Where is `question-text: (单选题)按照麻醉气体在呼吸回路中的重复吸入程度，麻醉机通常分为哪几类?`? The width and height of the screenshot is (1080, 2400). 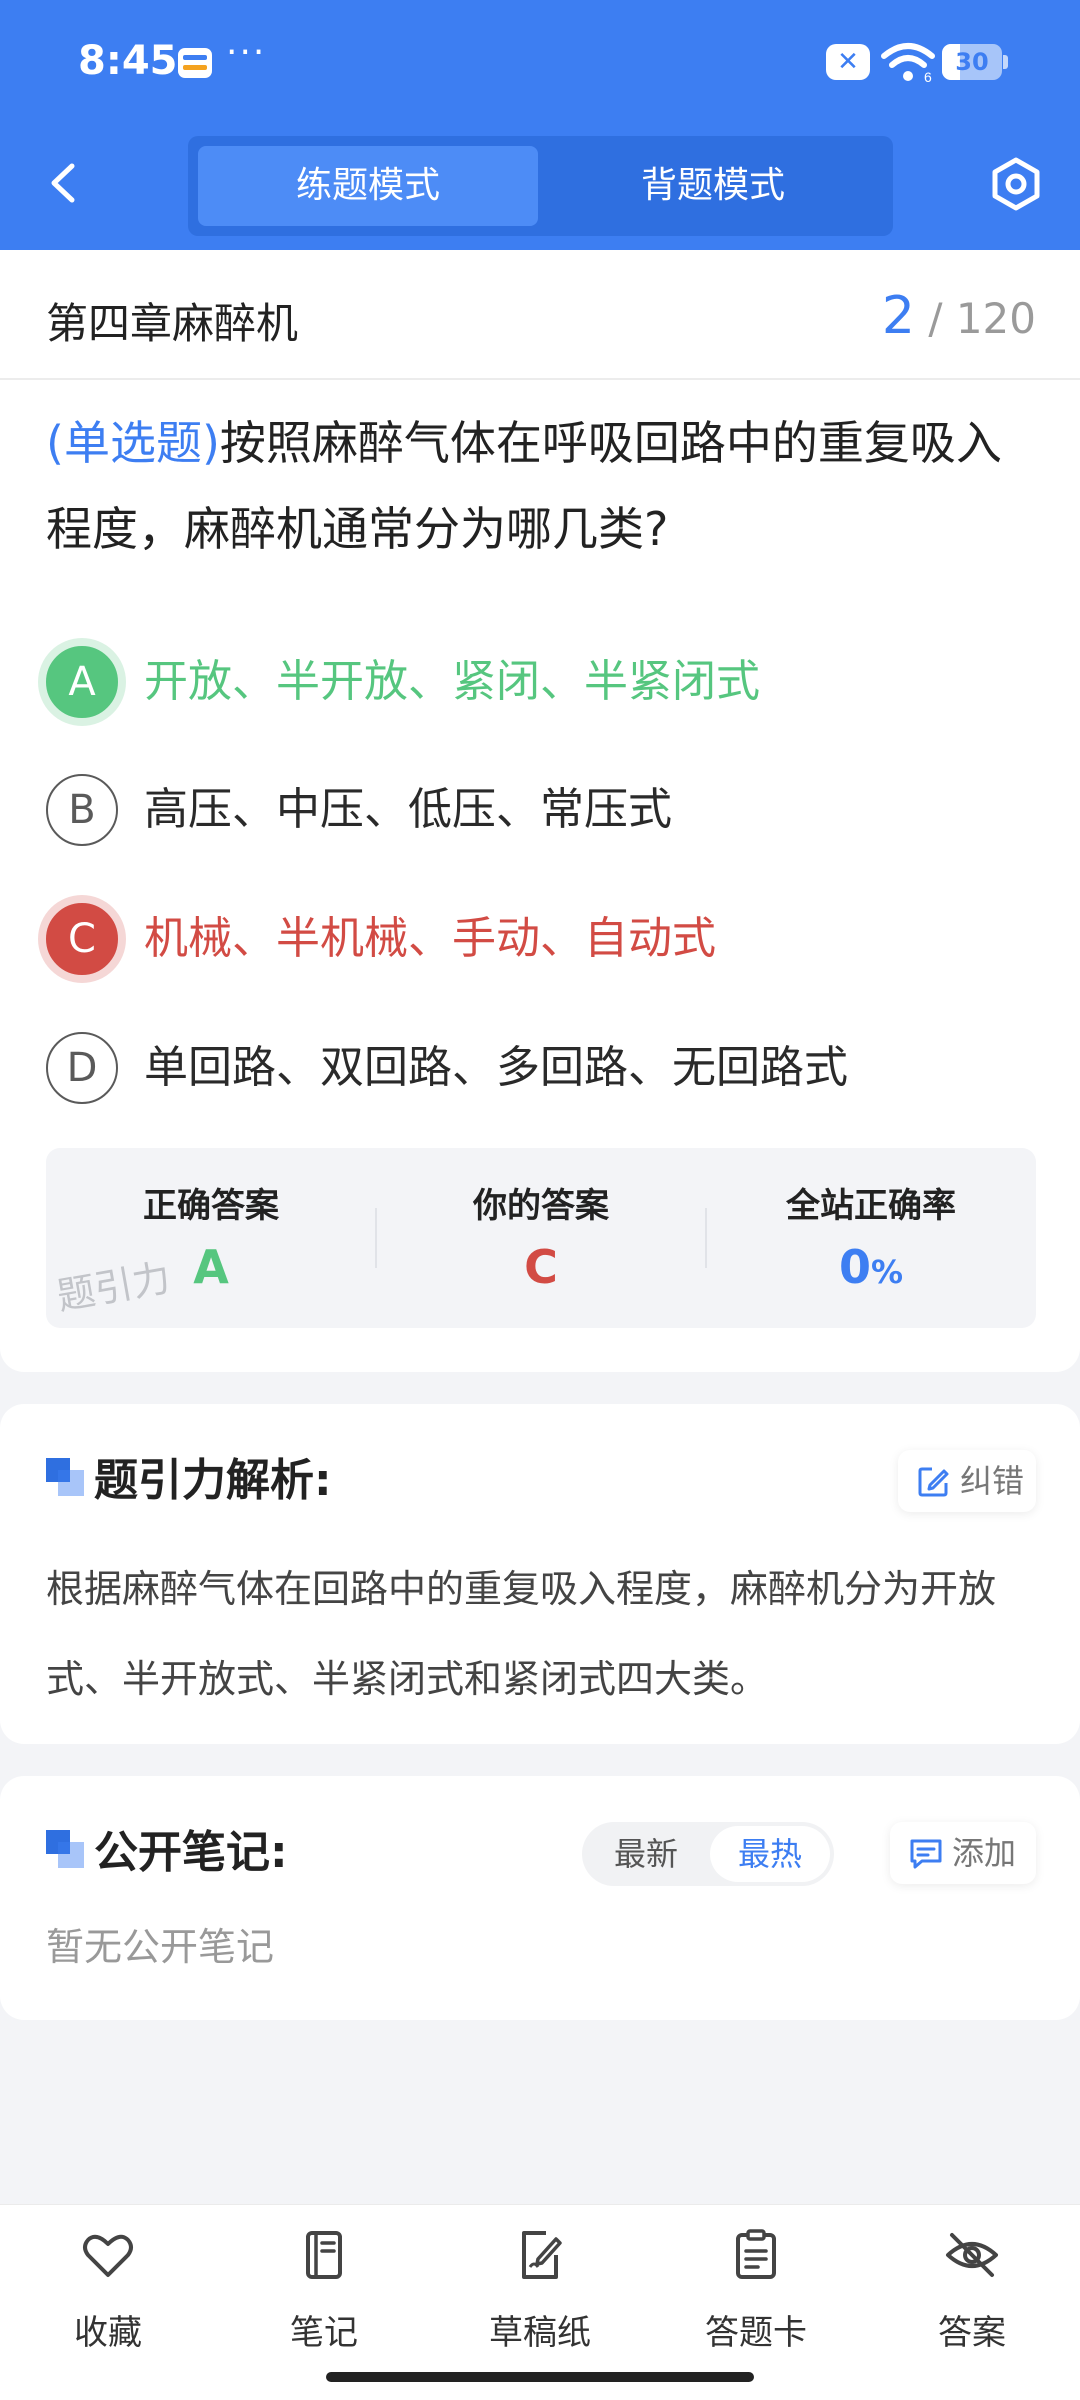
question-text: (单选题)按照麻醉气体在呼吸回路中的重复吸入程度，麻醉机通常分为哪几类? is located at coordinates (541, 486).